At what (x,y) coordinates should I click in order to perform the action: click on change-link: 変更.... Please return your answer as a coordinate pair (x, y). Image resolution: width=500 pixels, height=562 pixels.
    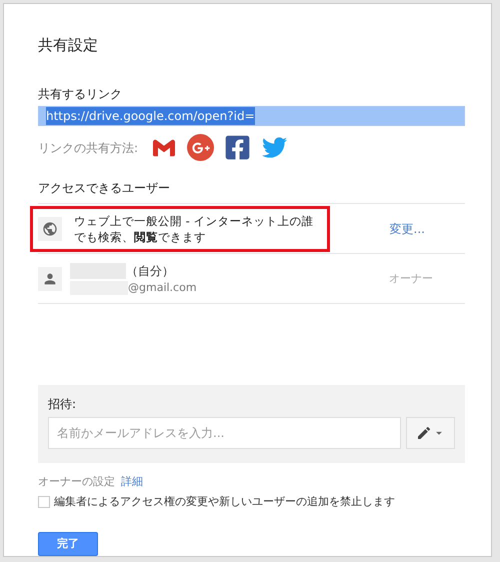
    Looking at the image, I should click on (407, 229).